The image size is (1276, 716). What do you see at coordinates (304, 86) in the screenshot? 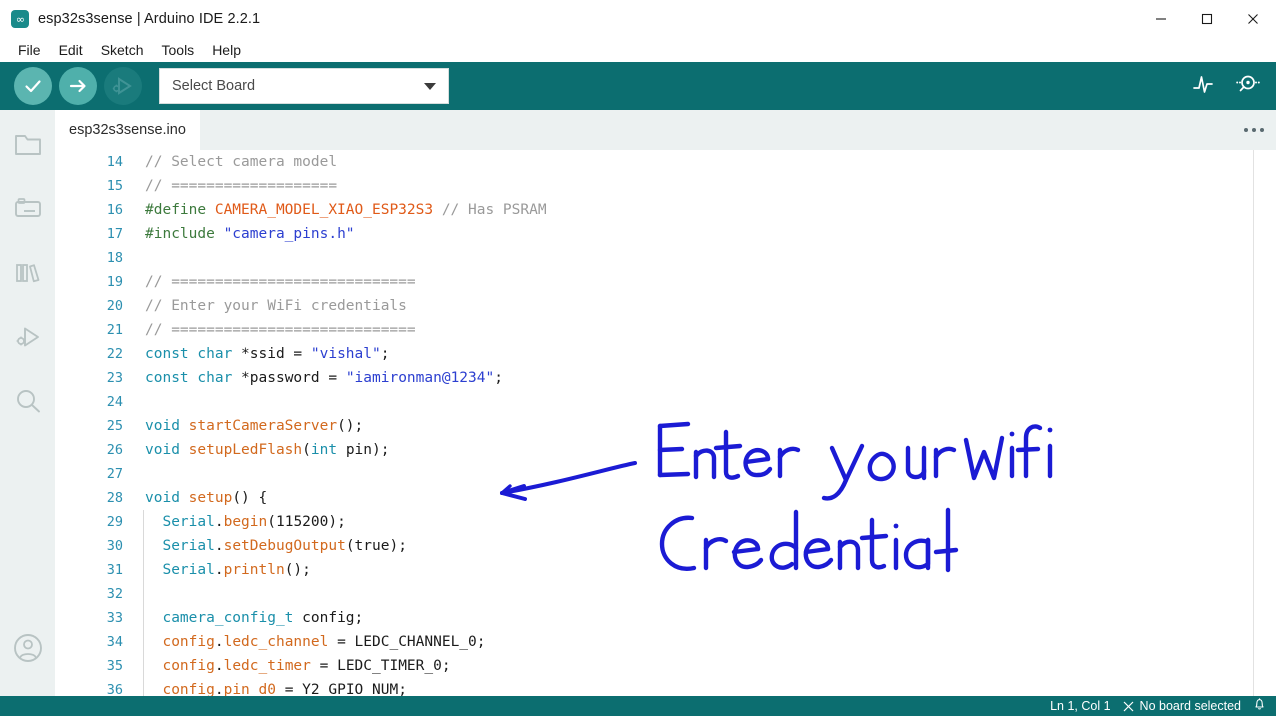
I see `board-selector: Select Board` at bounding box center [304, 86].